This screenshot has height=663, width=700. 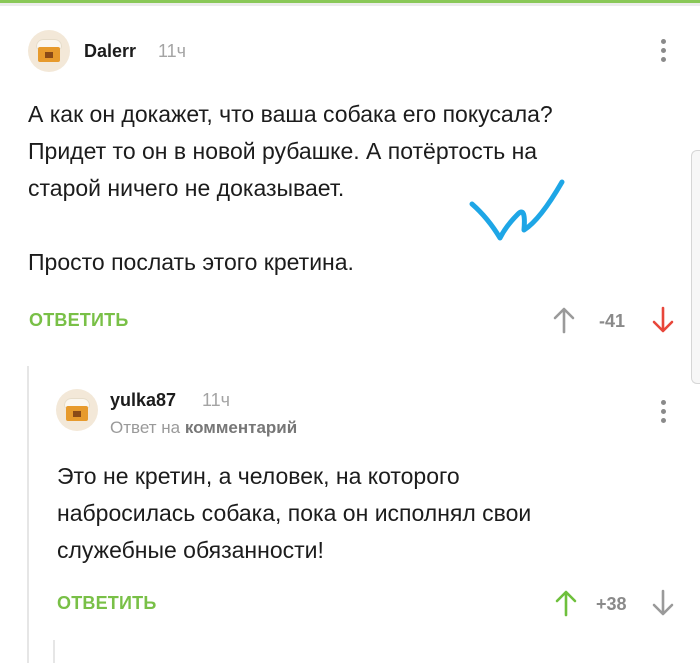 What do you see at coordinates (517, 210) in the screenshot?
I see `scribble-mark` at bounding box center [517, 210].